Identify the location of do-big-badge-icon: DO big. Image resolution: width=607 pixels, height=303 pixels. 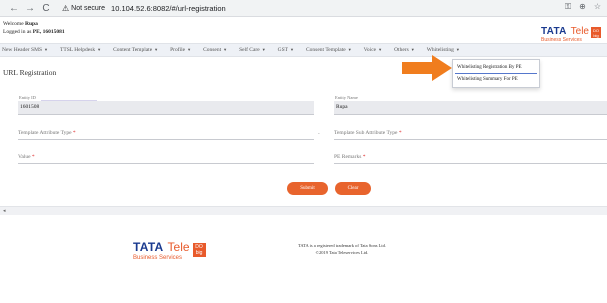
(596, 32).